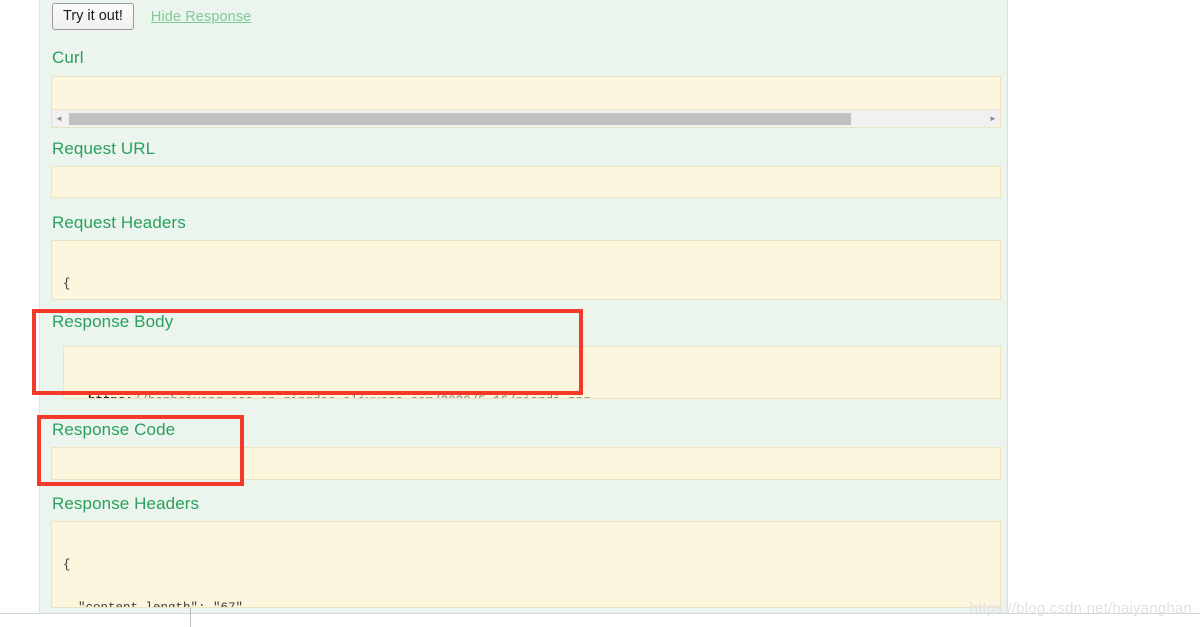  What do you see at coordinates (93, 16) in the screenshot?
I see `try-it-out-button: Try it out!` at bounding box center [93, 16].